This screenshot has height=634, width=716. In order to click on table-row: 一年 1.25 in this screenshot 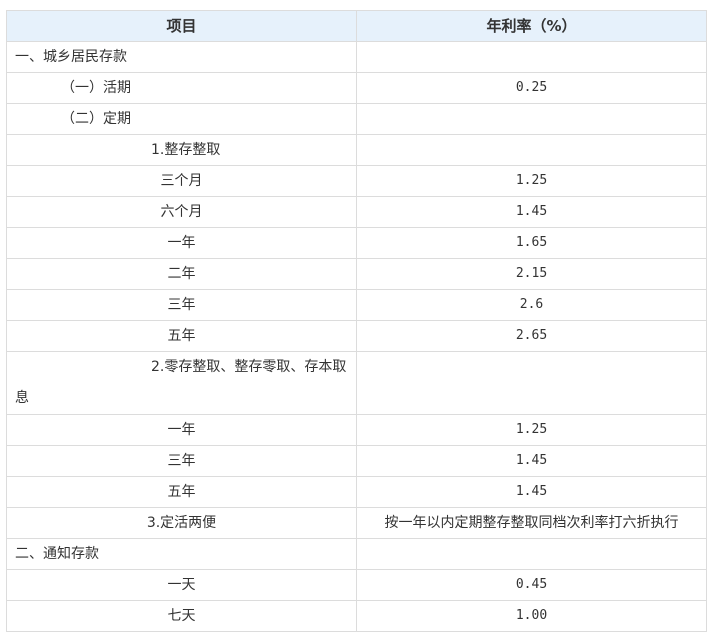, I will do `click(356, 430)`.